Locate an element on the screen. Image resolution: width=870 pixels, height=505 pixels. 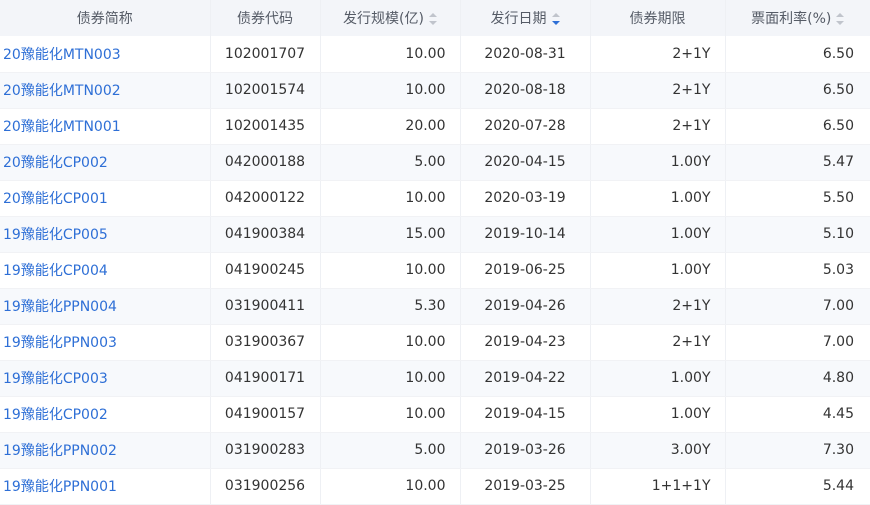
issue-date-cell: 2020-08-31 is located at coordinates (525, 54).